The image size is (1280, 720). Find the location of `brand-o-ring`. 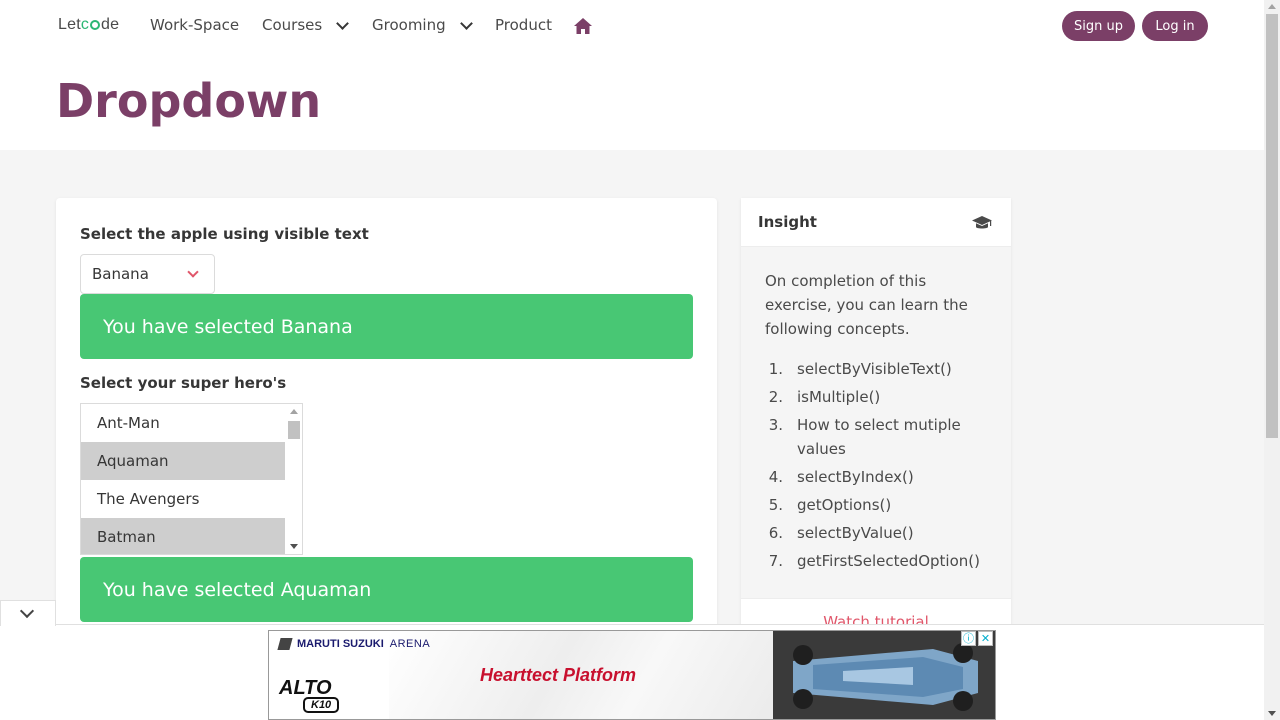

brand-o-ring is located at coordinates (95, 25).